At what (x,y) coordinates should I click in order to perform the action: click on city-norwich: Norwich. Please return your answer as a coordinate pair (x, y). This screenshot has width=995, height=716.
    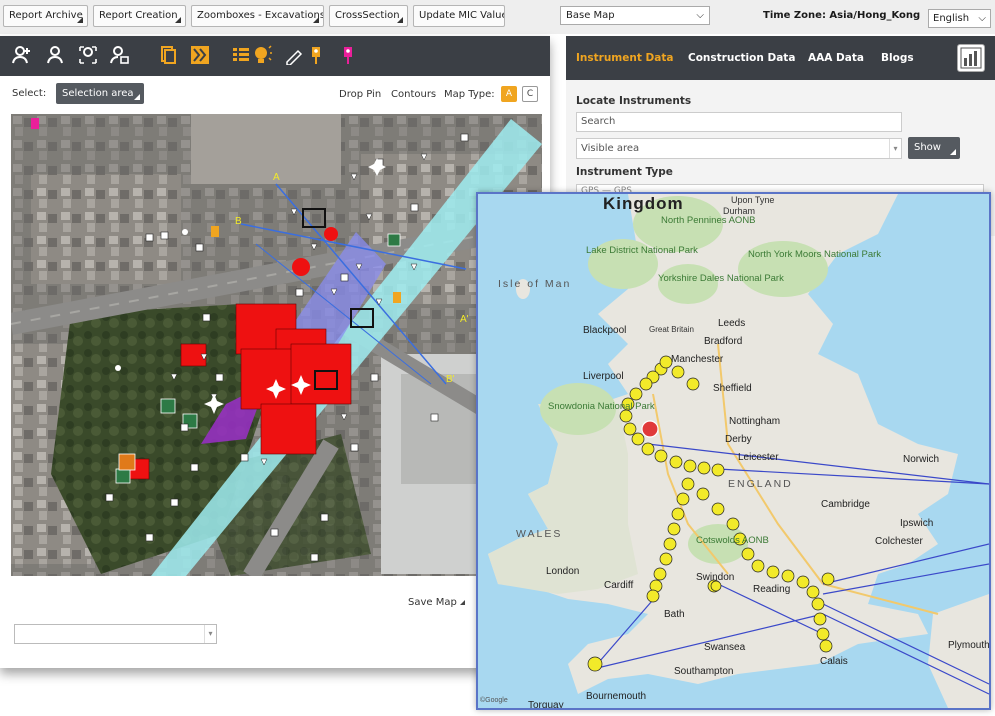
    Looking at the image, I should click on (921, 459).